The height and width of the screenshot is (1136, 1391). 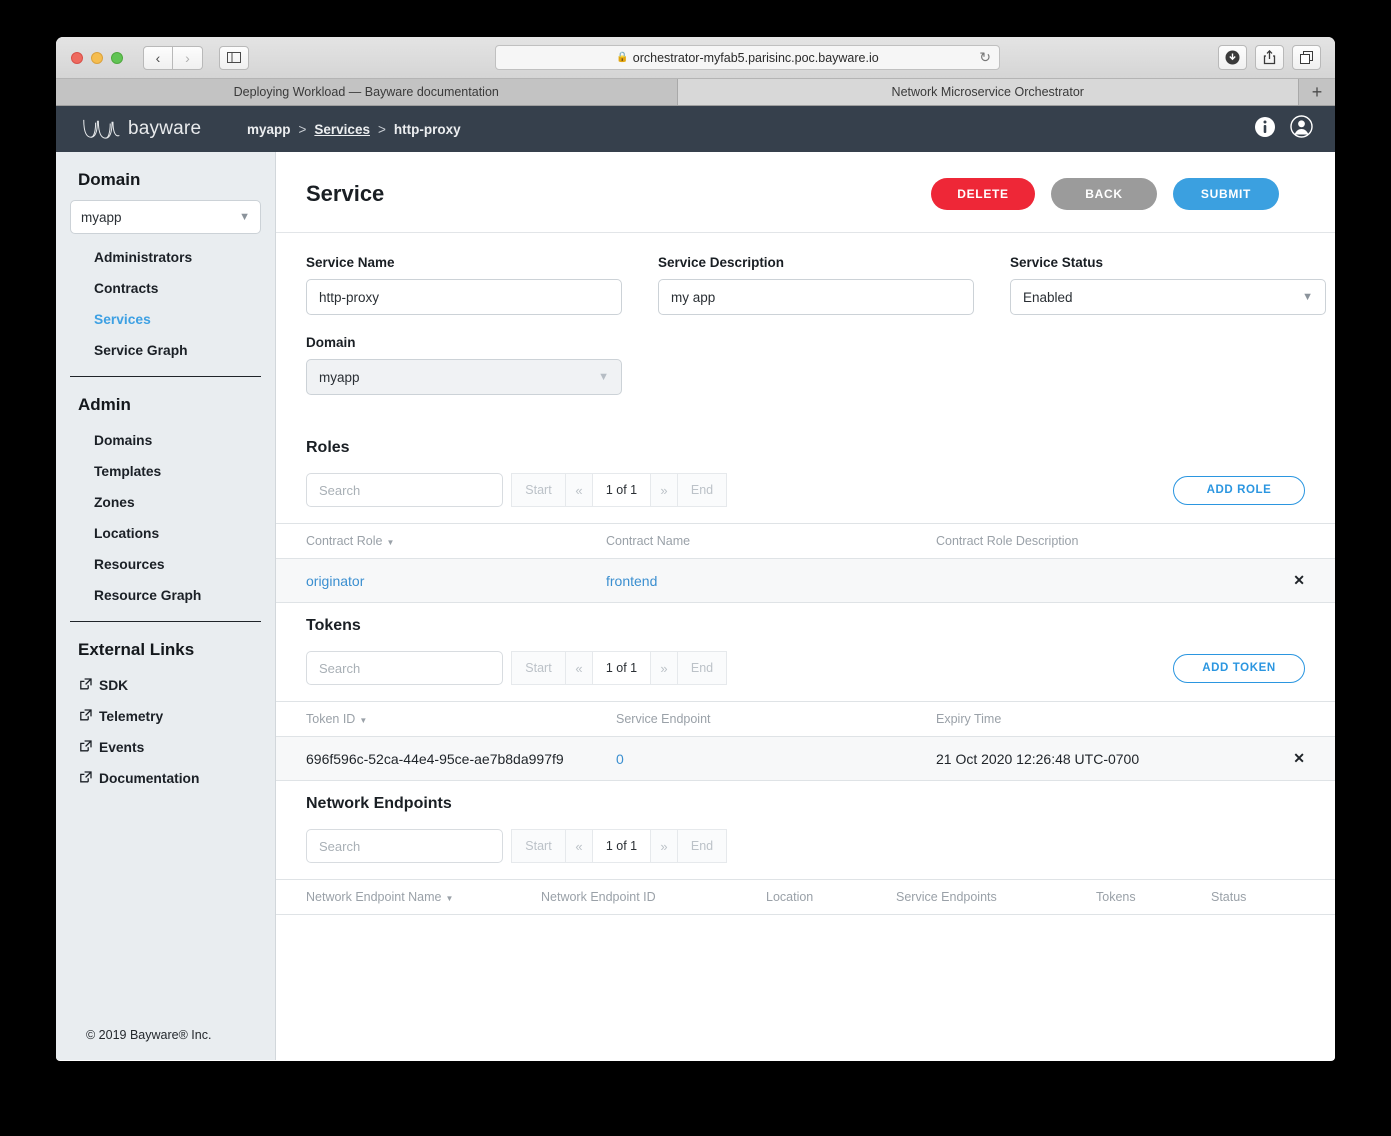 What do you see at coordinates (165, 564) in the screenshot?
I see `sidebar-item-resources: Resources` at bounding box center [165, 564].